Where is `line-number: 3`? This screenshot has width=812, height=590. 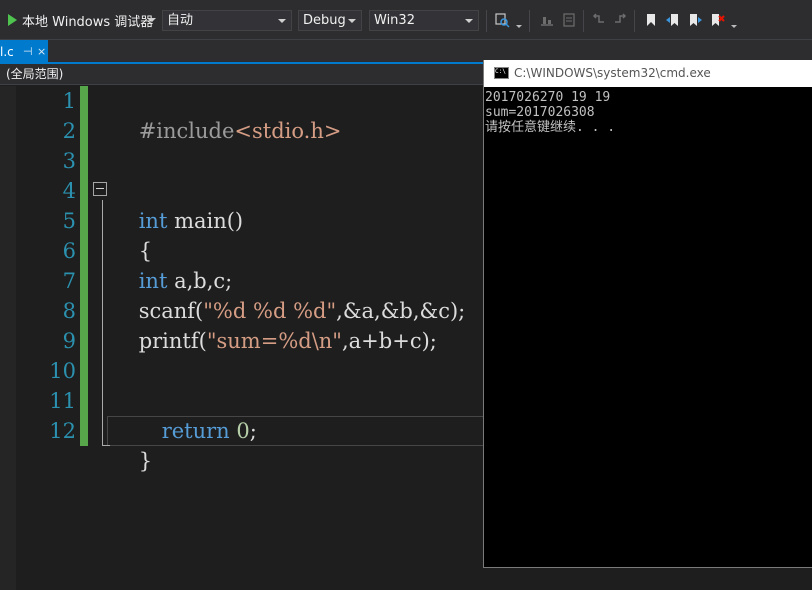 line-number: 3 is located at coordinates (69, 161).